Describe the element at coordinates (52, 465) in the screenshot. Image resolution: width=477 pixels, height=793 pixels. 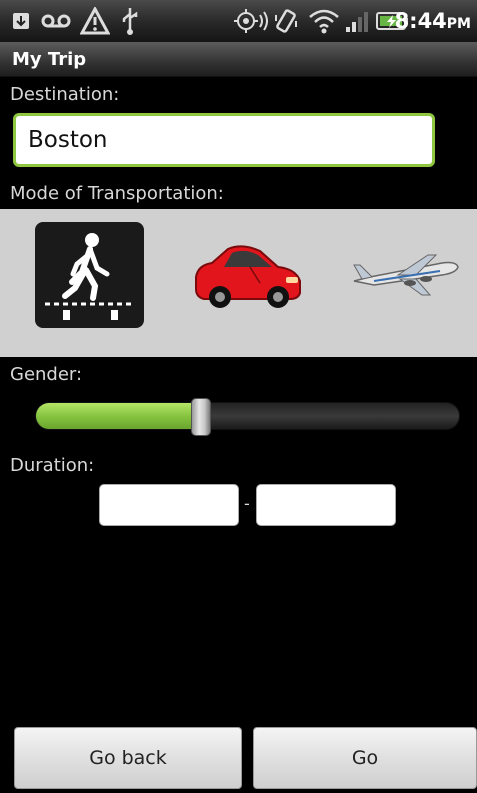
I see `duration-label: Duration:` at that location.